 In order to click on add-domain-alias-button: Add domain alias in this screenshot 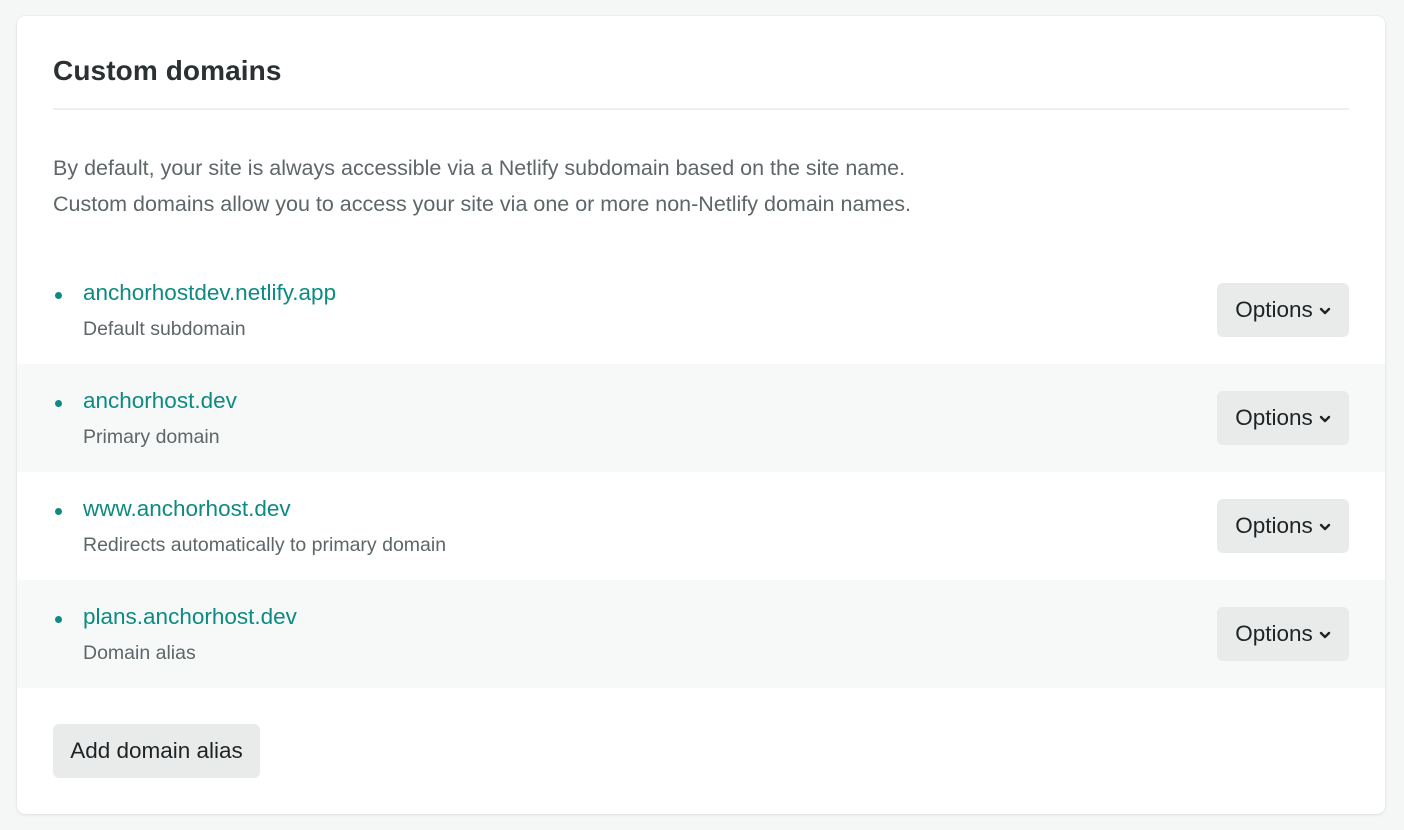, I will do `click(156, 751)`.